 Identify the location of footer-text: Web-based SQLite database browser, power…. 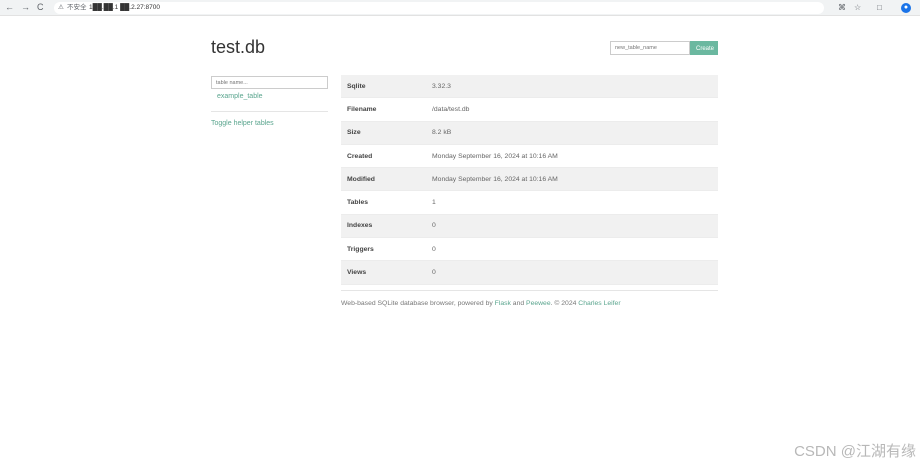
(418, 303).